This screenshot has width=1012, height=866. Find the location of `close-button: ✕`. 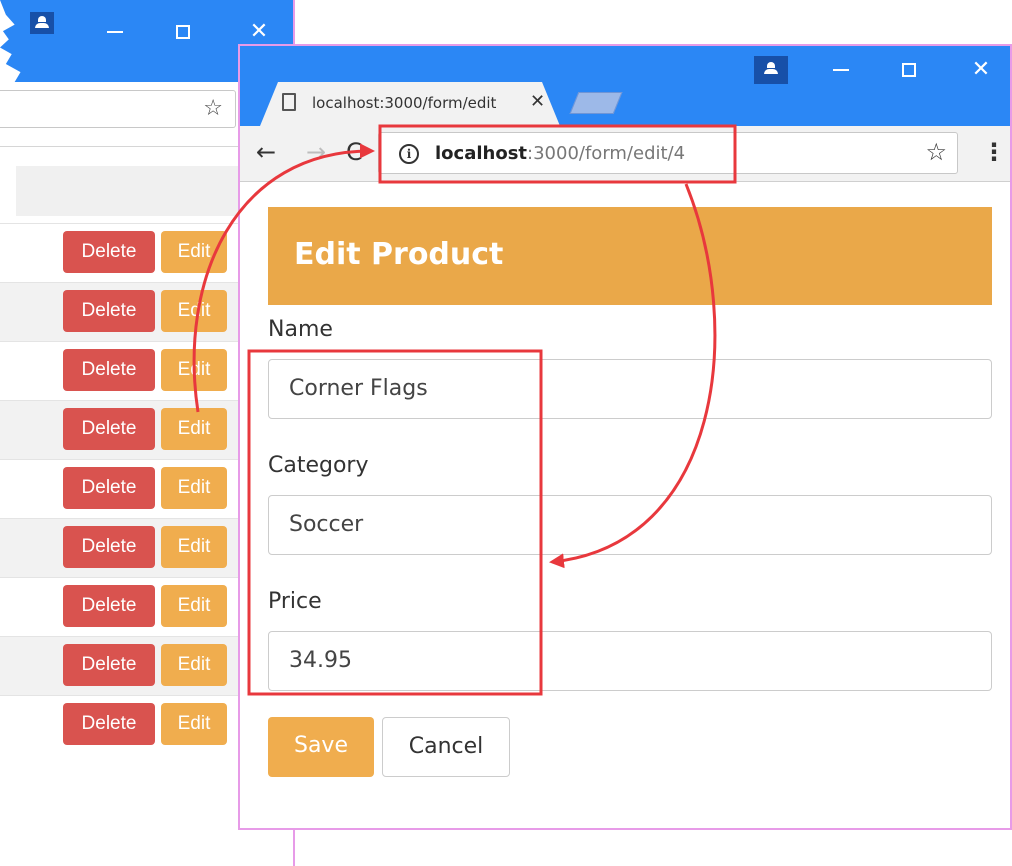

close-button: ✕ is located at coordinates (981, 70).